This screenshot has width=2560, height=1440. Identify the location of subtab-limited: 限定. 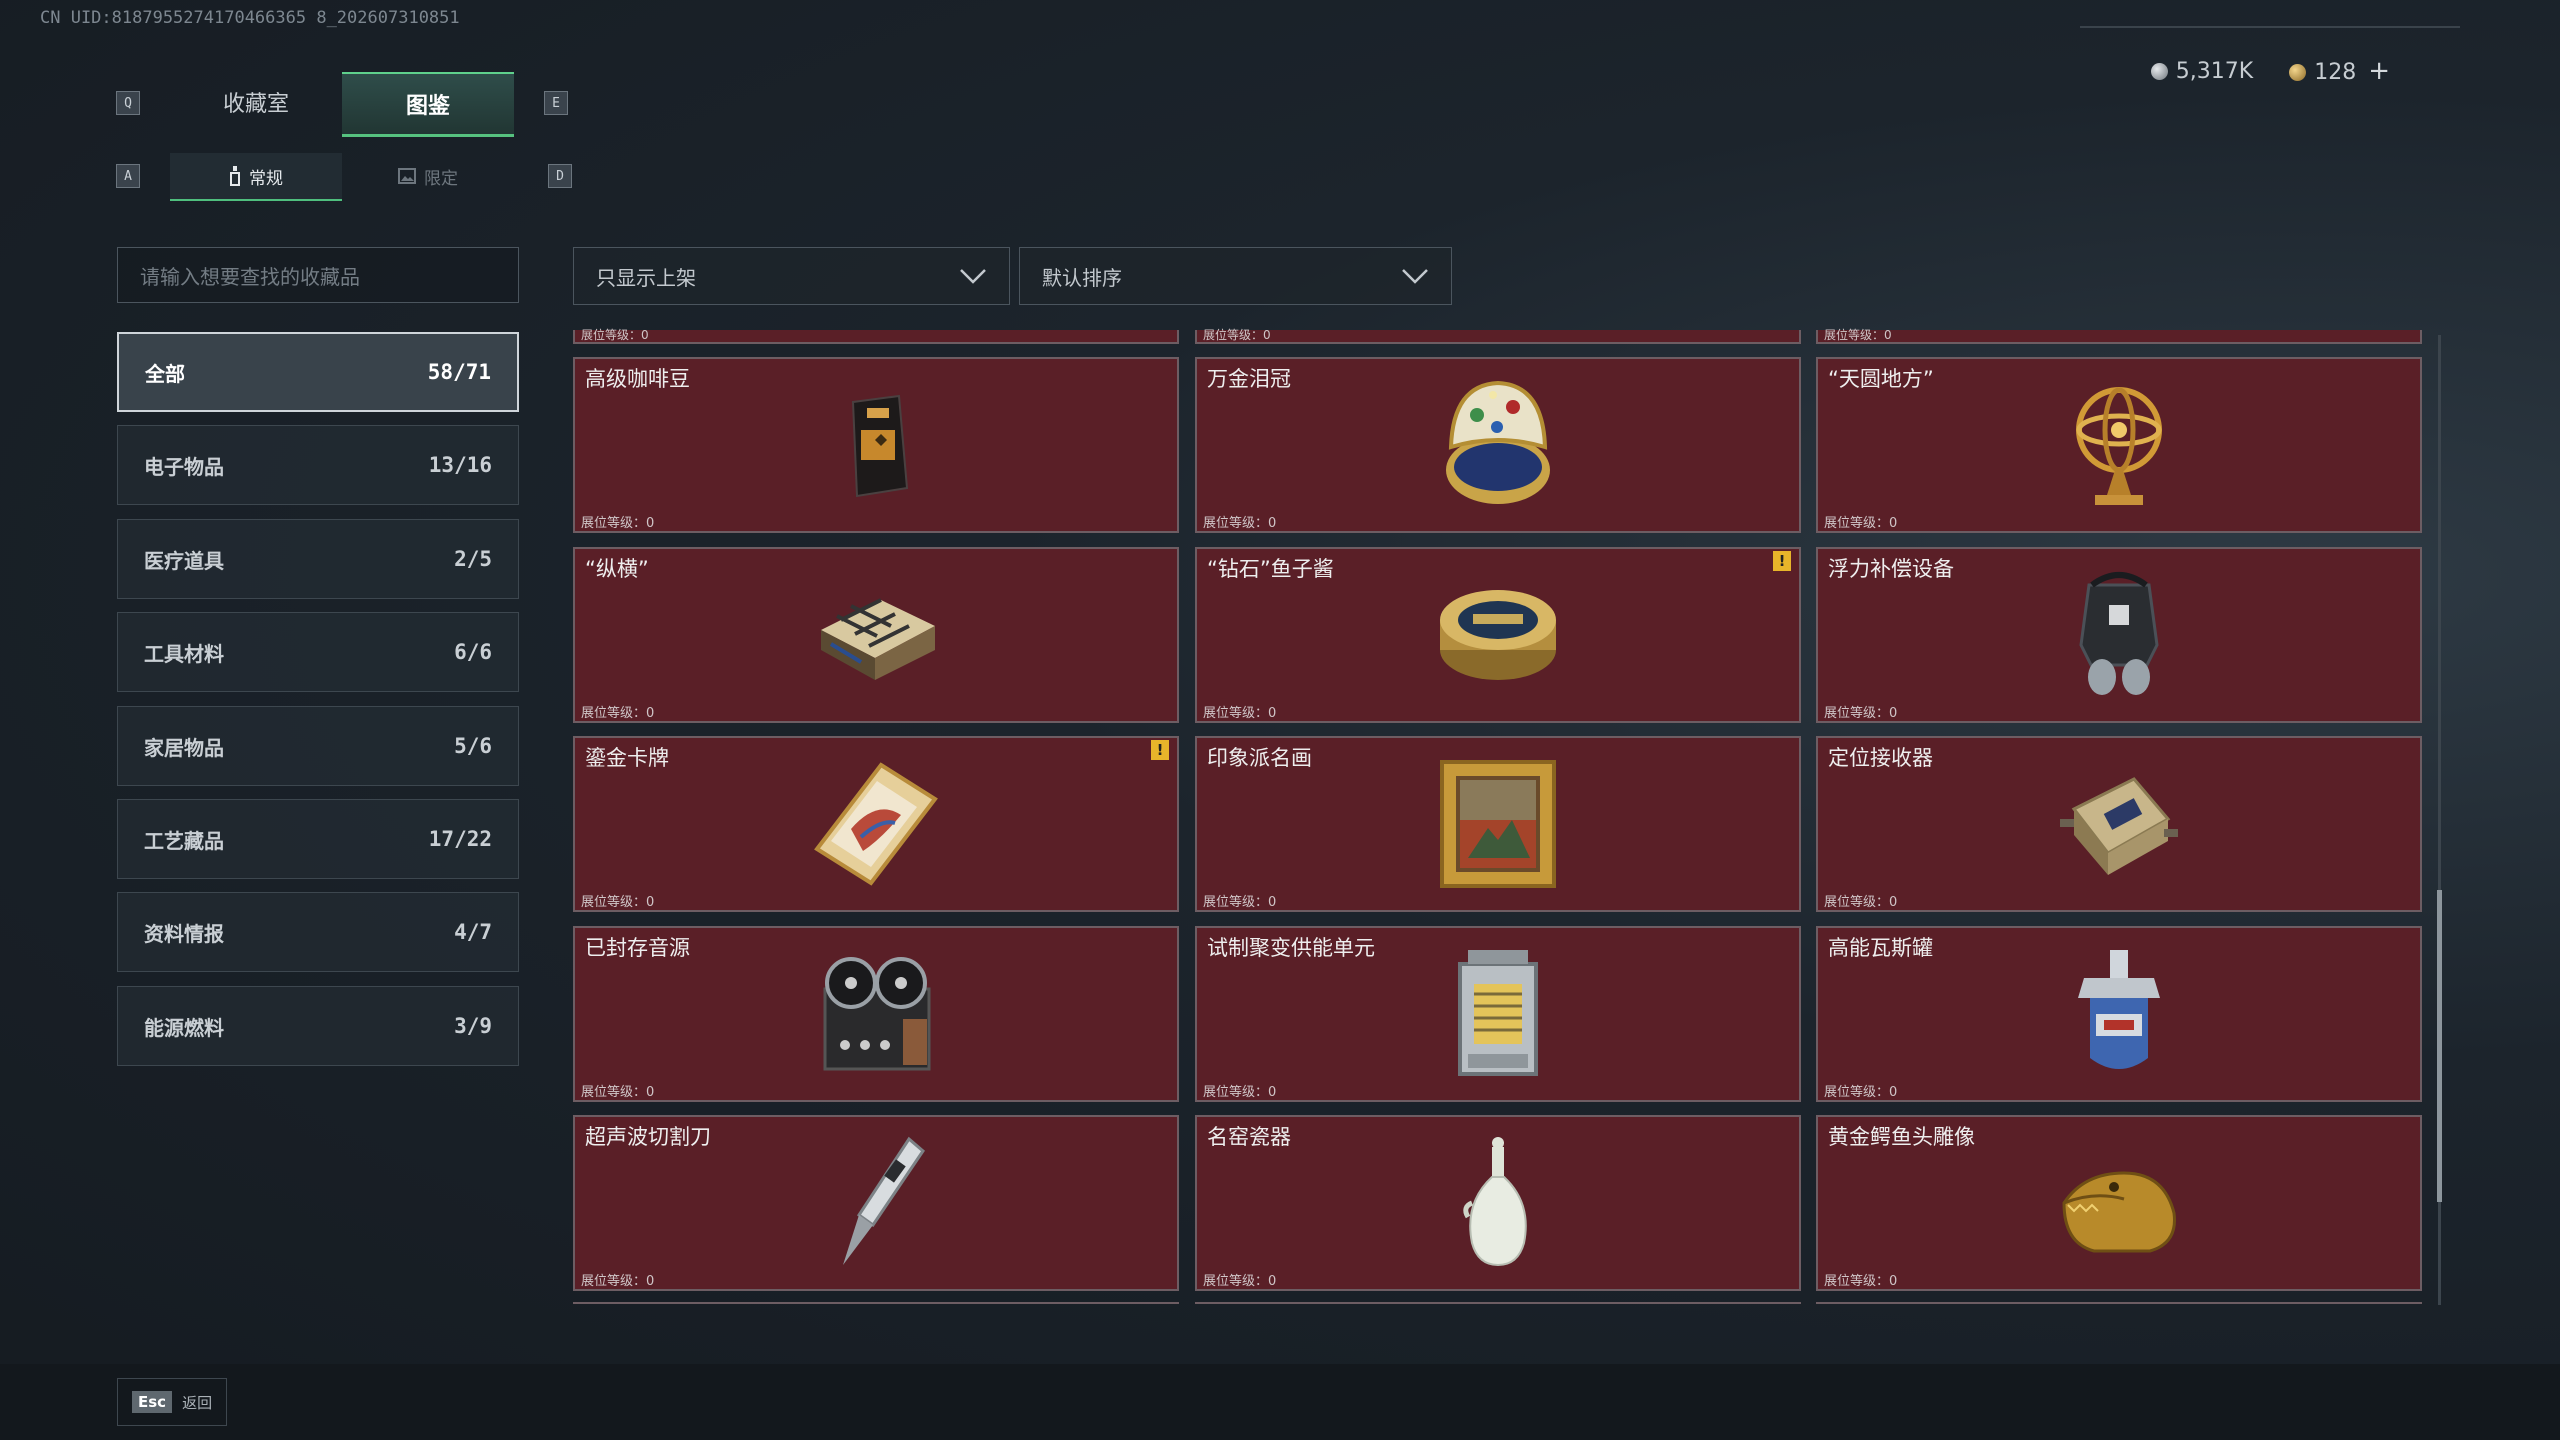
(428, 176).